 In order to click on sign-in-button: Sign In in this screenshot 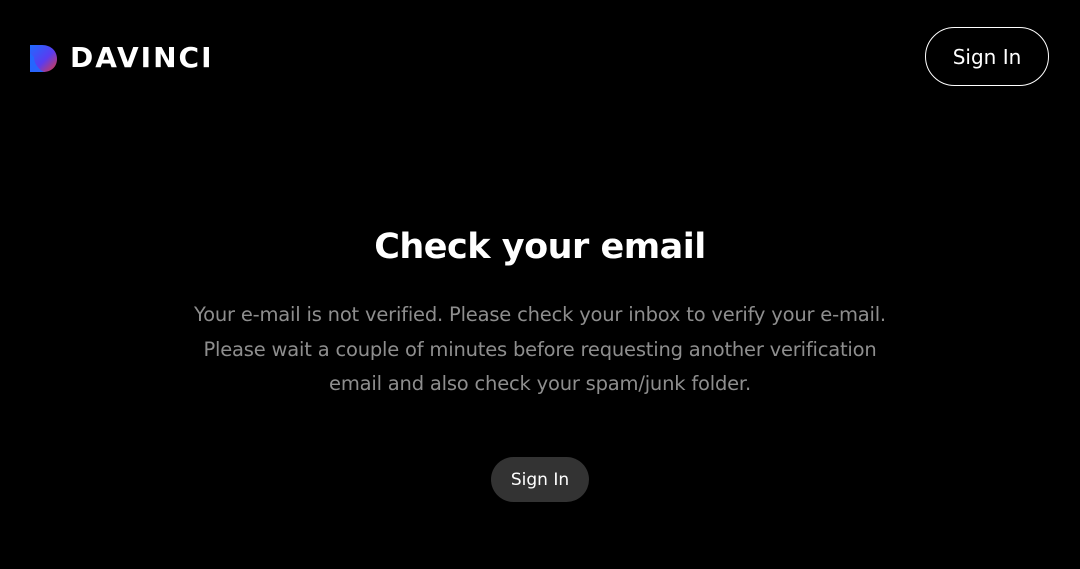, I will do `click(540, 479)`.